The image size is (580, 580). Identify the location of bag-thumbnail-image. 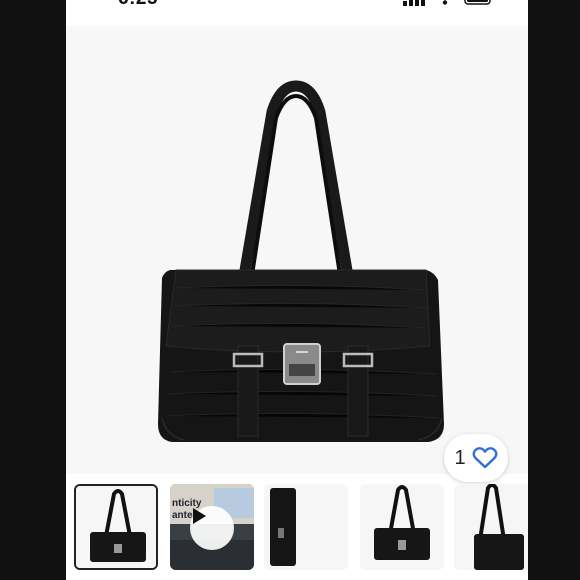
(116, 527).